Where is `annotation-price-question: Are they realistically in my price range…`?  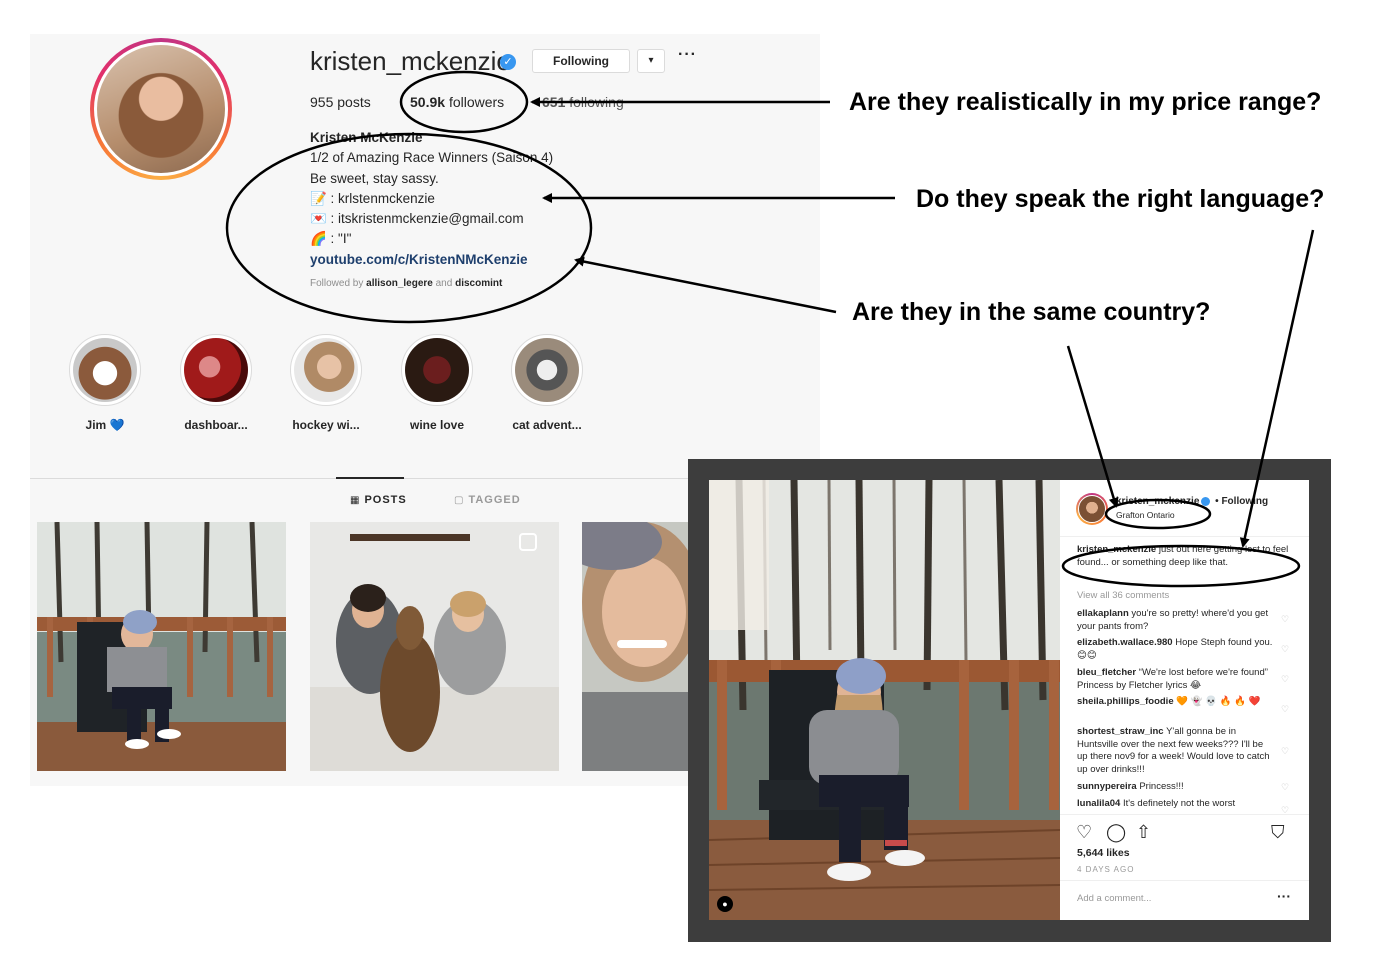 annotation-price-question: Are they realistically in my price range… is located at coordinates (1085, 102).